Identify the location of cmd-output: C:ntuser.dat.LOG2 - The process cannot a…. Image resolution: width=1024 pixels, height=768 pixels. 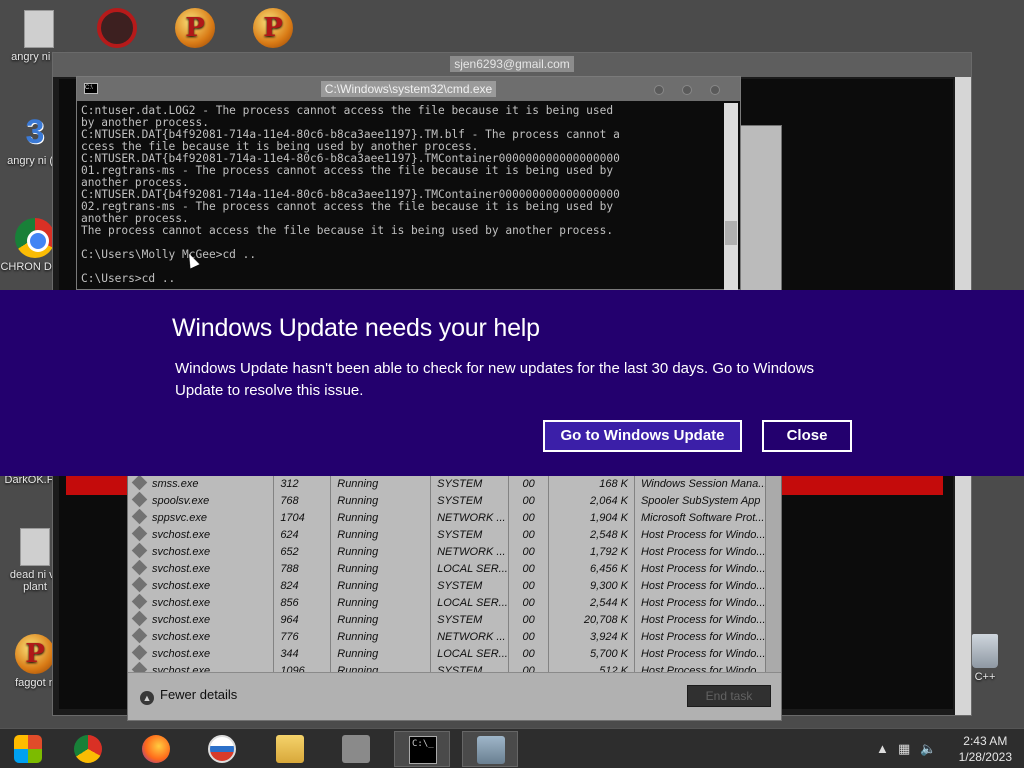
(401, 195).